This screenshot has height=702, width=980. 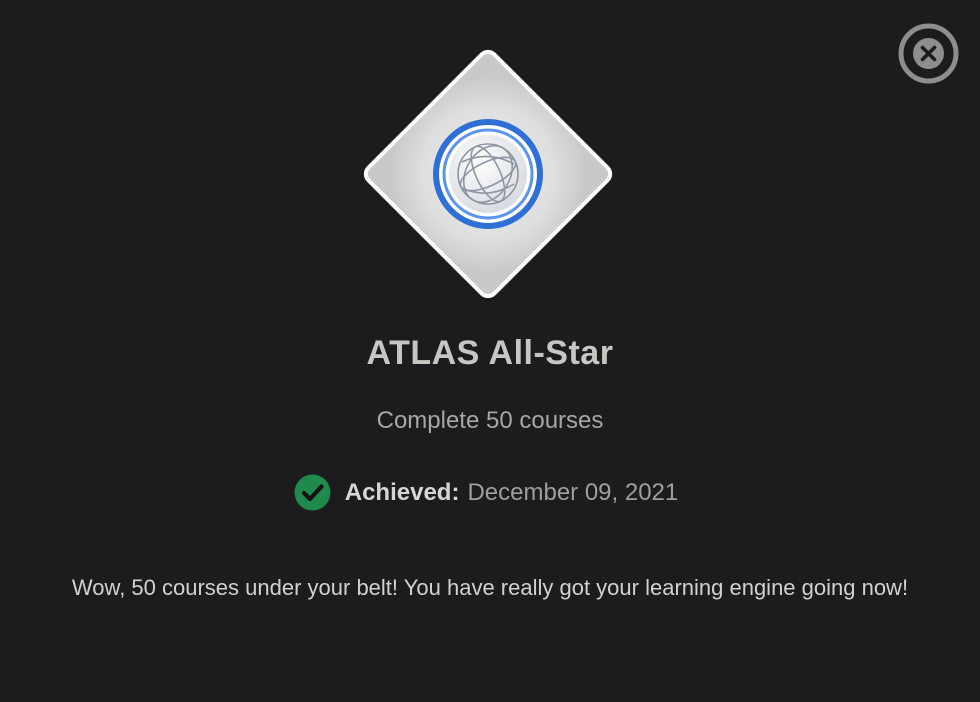 What do you see at coordinates (573, 492) in the screenshot?
I see `achieved-date: December 09, 2021` at bounding box center [573, 492].